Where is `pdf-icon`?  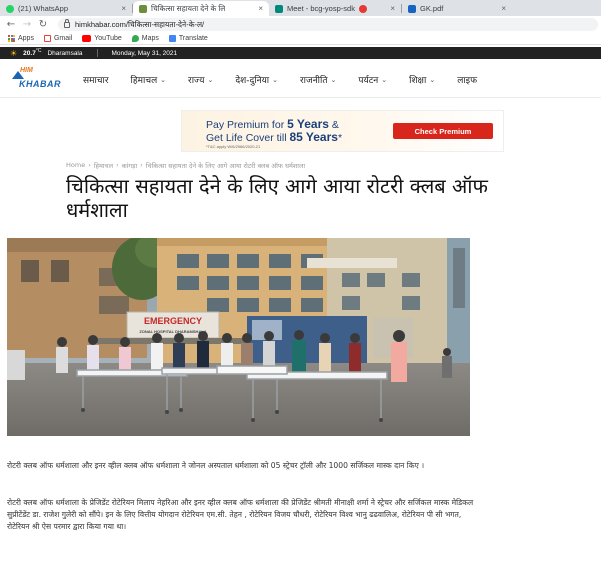
pdf-icon is located at coordinates (412, 8).